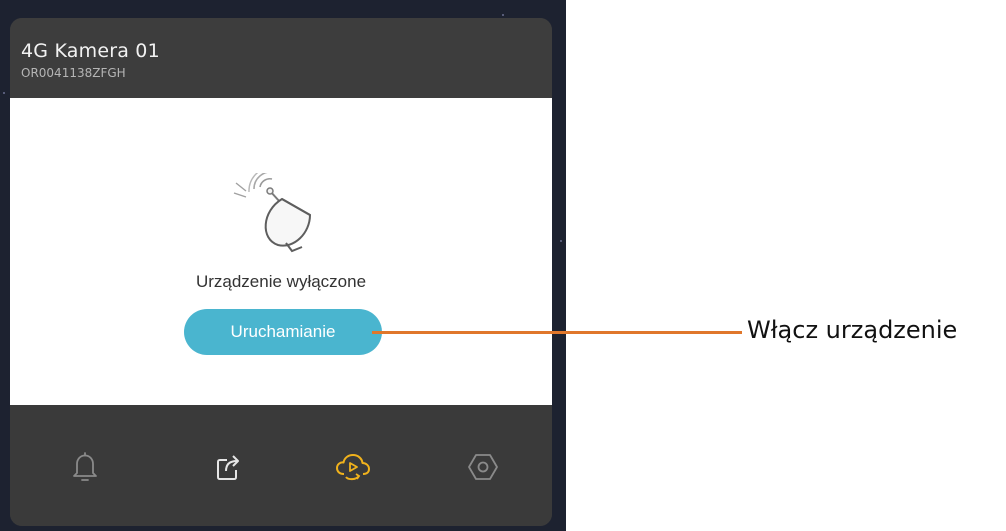 The width and height of the screenshot is (1006, 531). Describe the element at coordinates (483, 467) in the screenshot. I see `settings-icon` at that location.